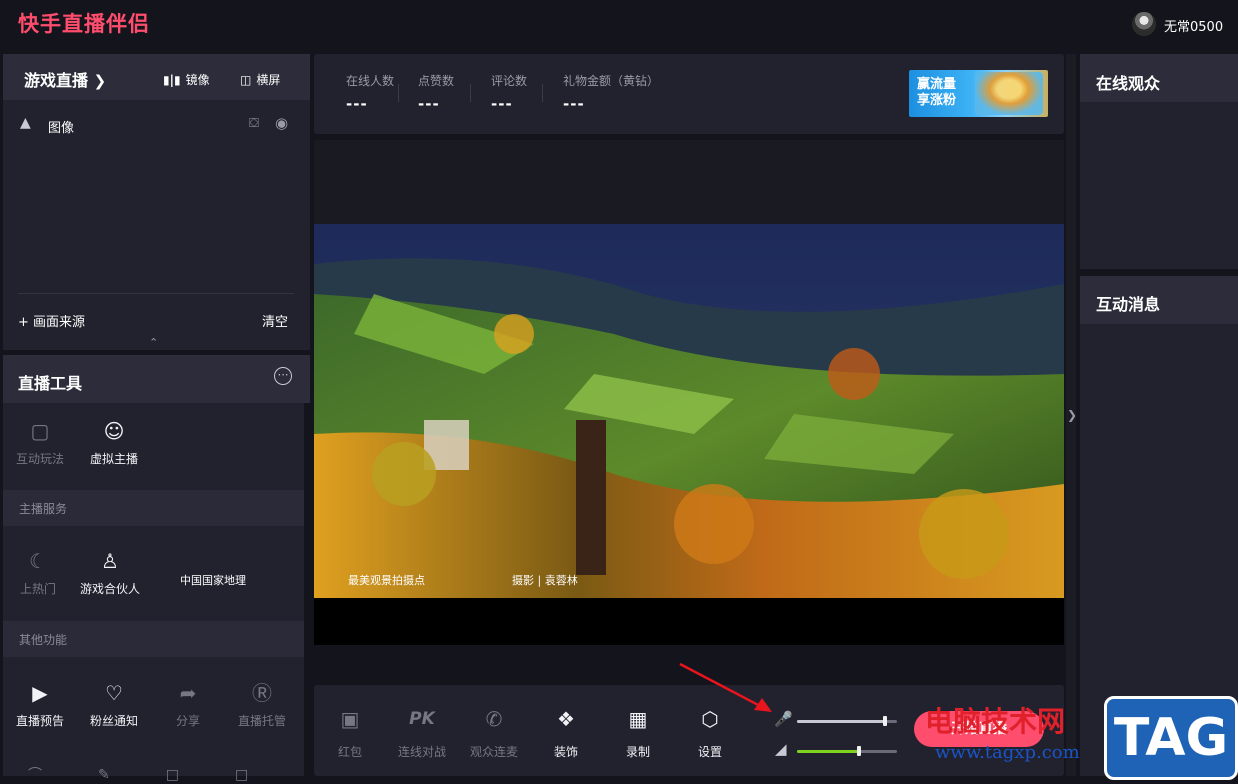 This screenshot has height=784, width=1238. I want to click on phone-link-icon: ✆, so click(494, 719).